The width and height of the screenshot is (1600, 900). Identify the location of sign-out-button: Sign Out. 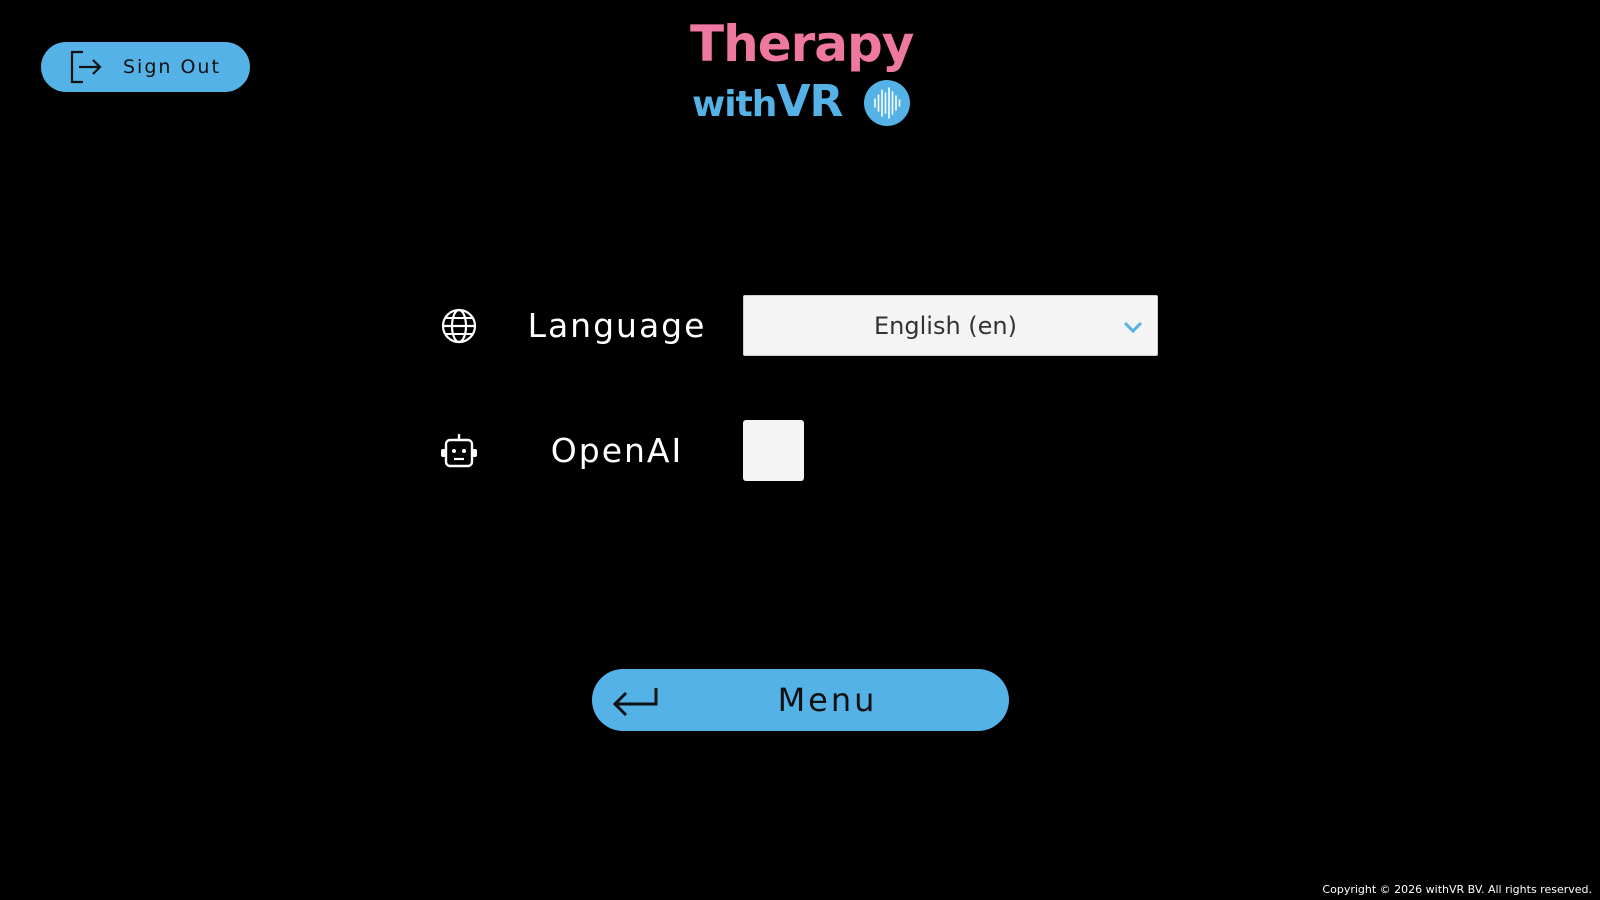
(145, 67).